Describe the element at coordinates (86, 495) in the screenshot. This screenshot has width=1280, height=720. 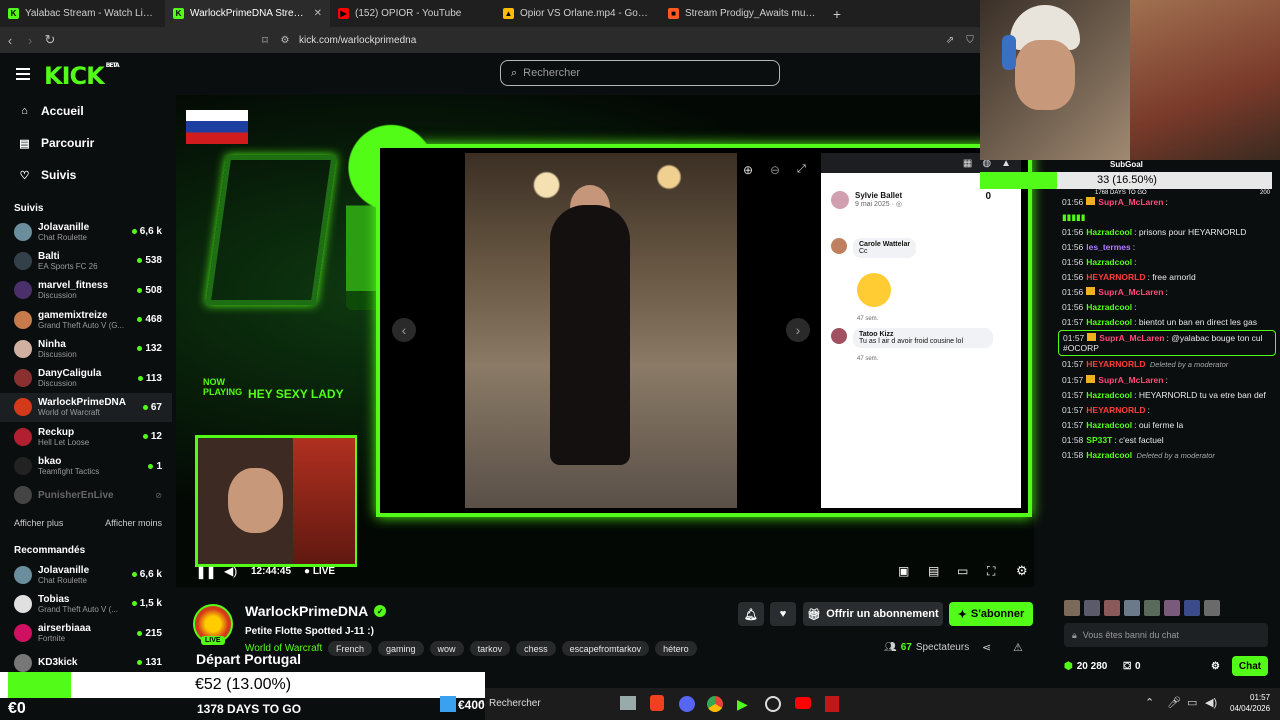
I see `channel-item: PunisherEnLive ⊘` at that location.